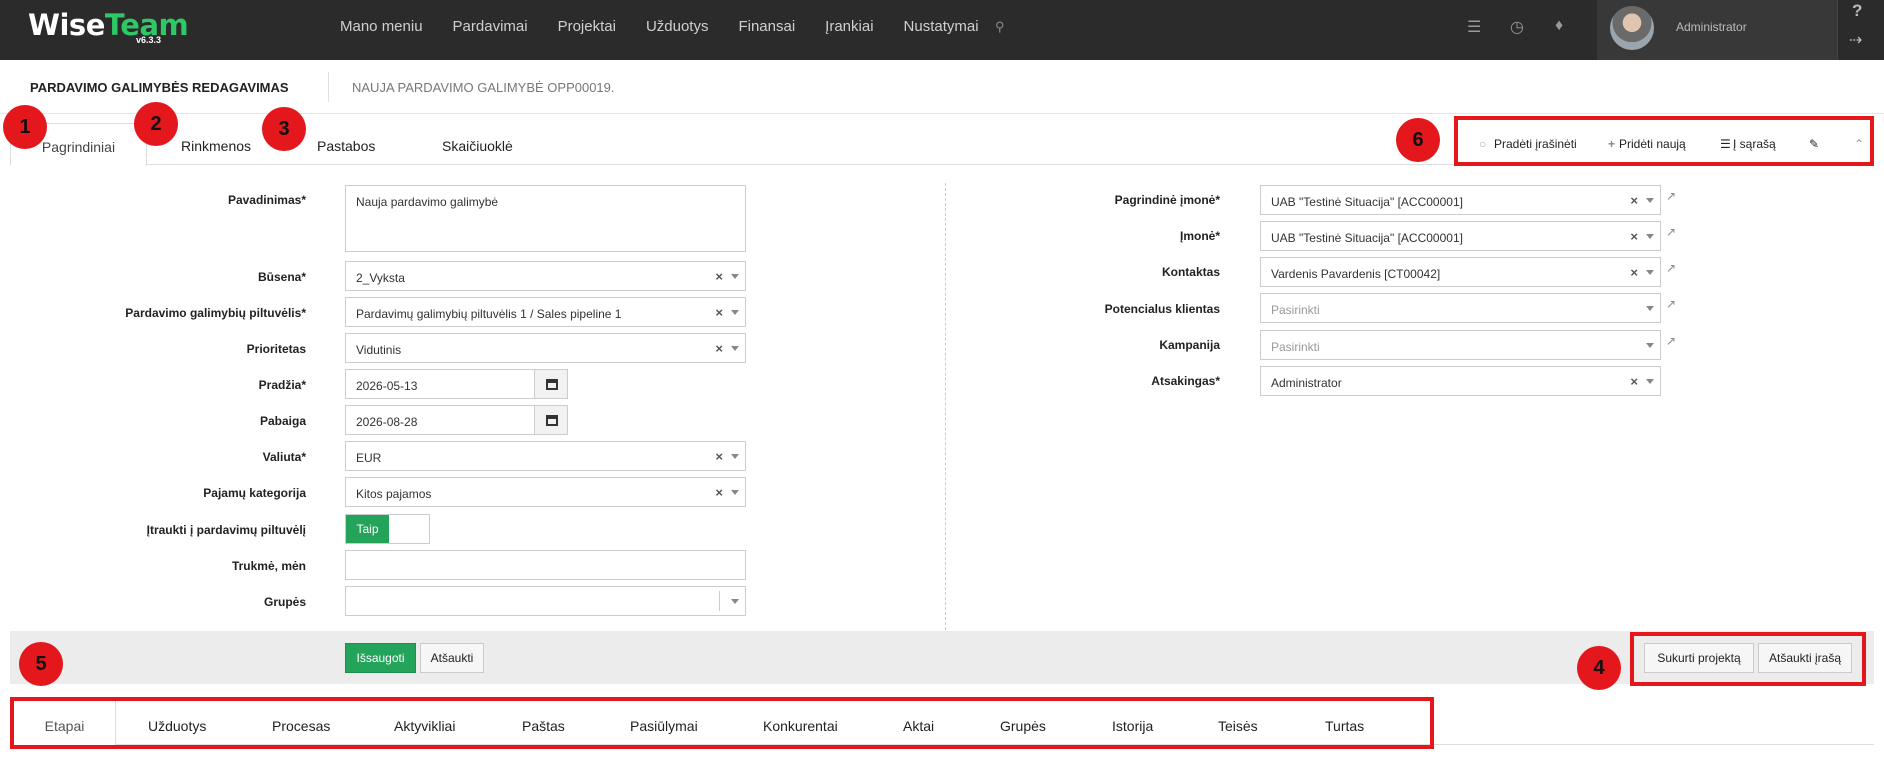  Describe the element at coordinates (1132, 726) in the screenshot. I see `tab-history: Istorija` at that location.